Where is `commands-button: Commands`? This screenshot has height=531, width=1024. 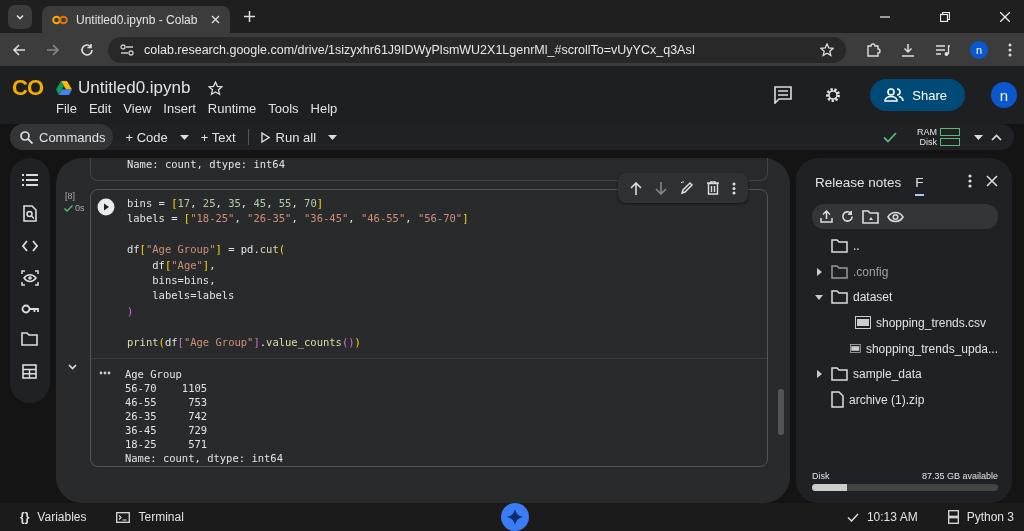
commands-button: Commands is located at coordinates (62, 137).